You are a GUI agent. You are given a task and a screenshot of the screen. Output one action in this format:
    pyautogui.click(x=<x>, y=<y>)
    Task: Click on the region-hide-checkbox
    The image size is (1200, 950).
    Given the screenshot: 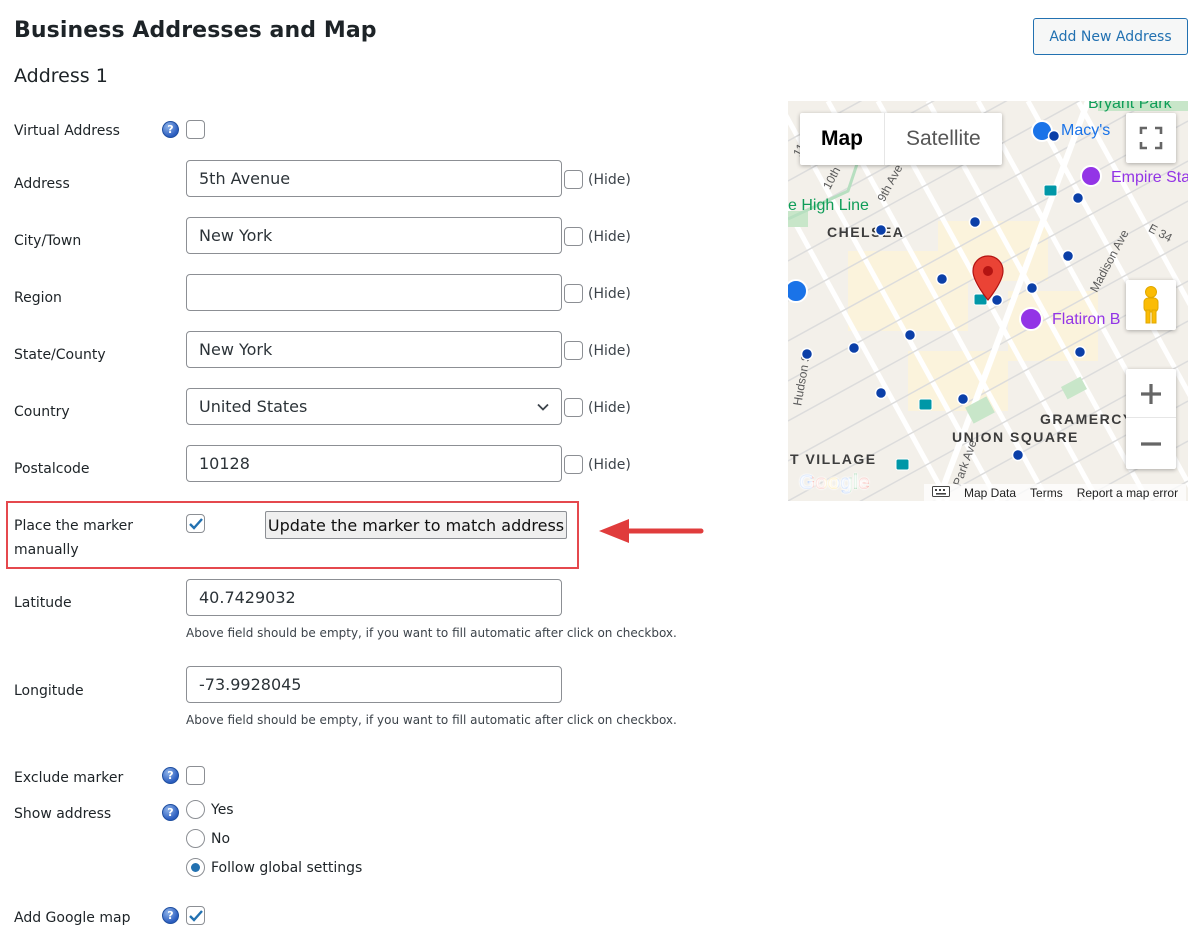 What is the action you would take?
    pyautogui.click(x=573, y=293)
    